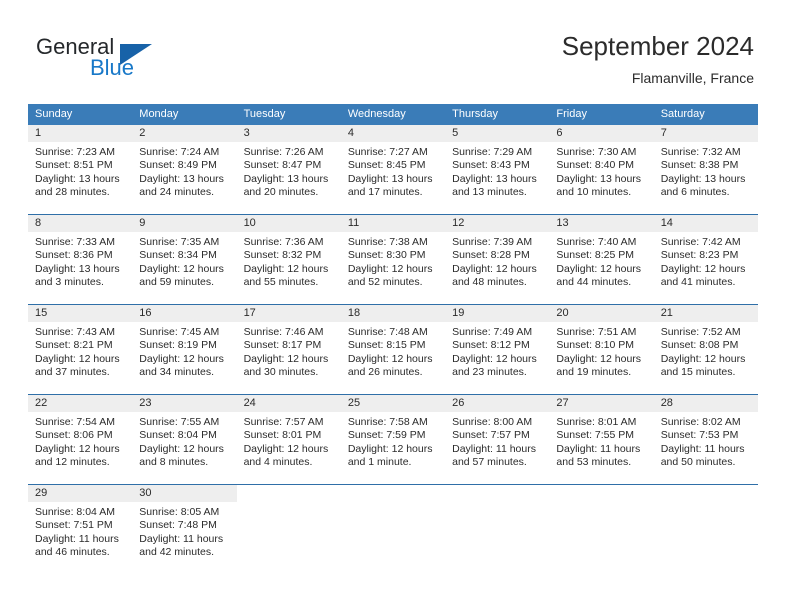 The height and width of the screenshot is (612, 792). What do you see at coordinates (288, 133) in the screenshot?
I see `day-number-band: 3` at bounding box center [288, 133].